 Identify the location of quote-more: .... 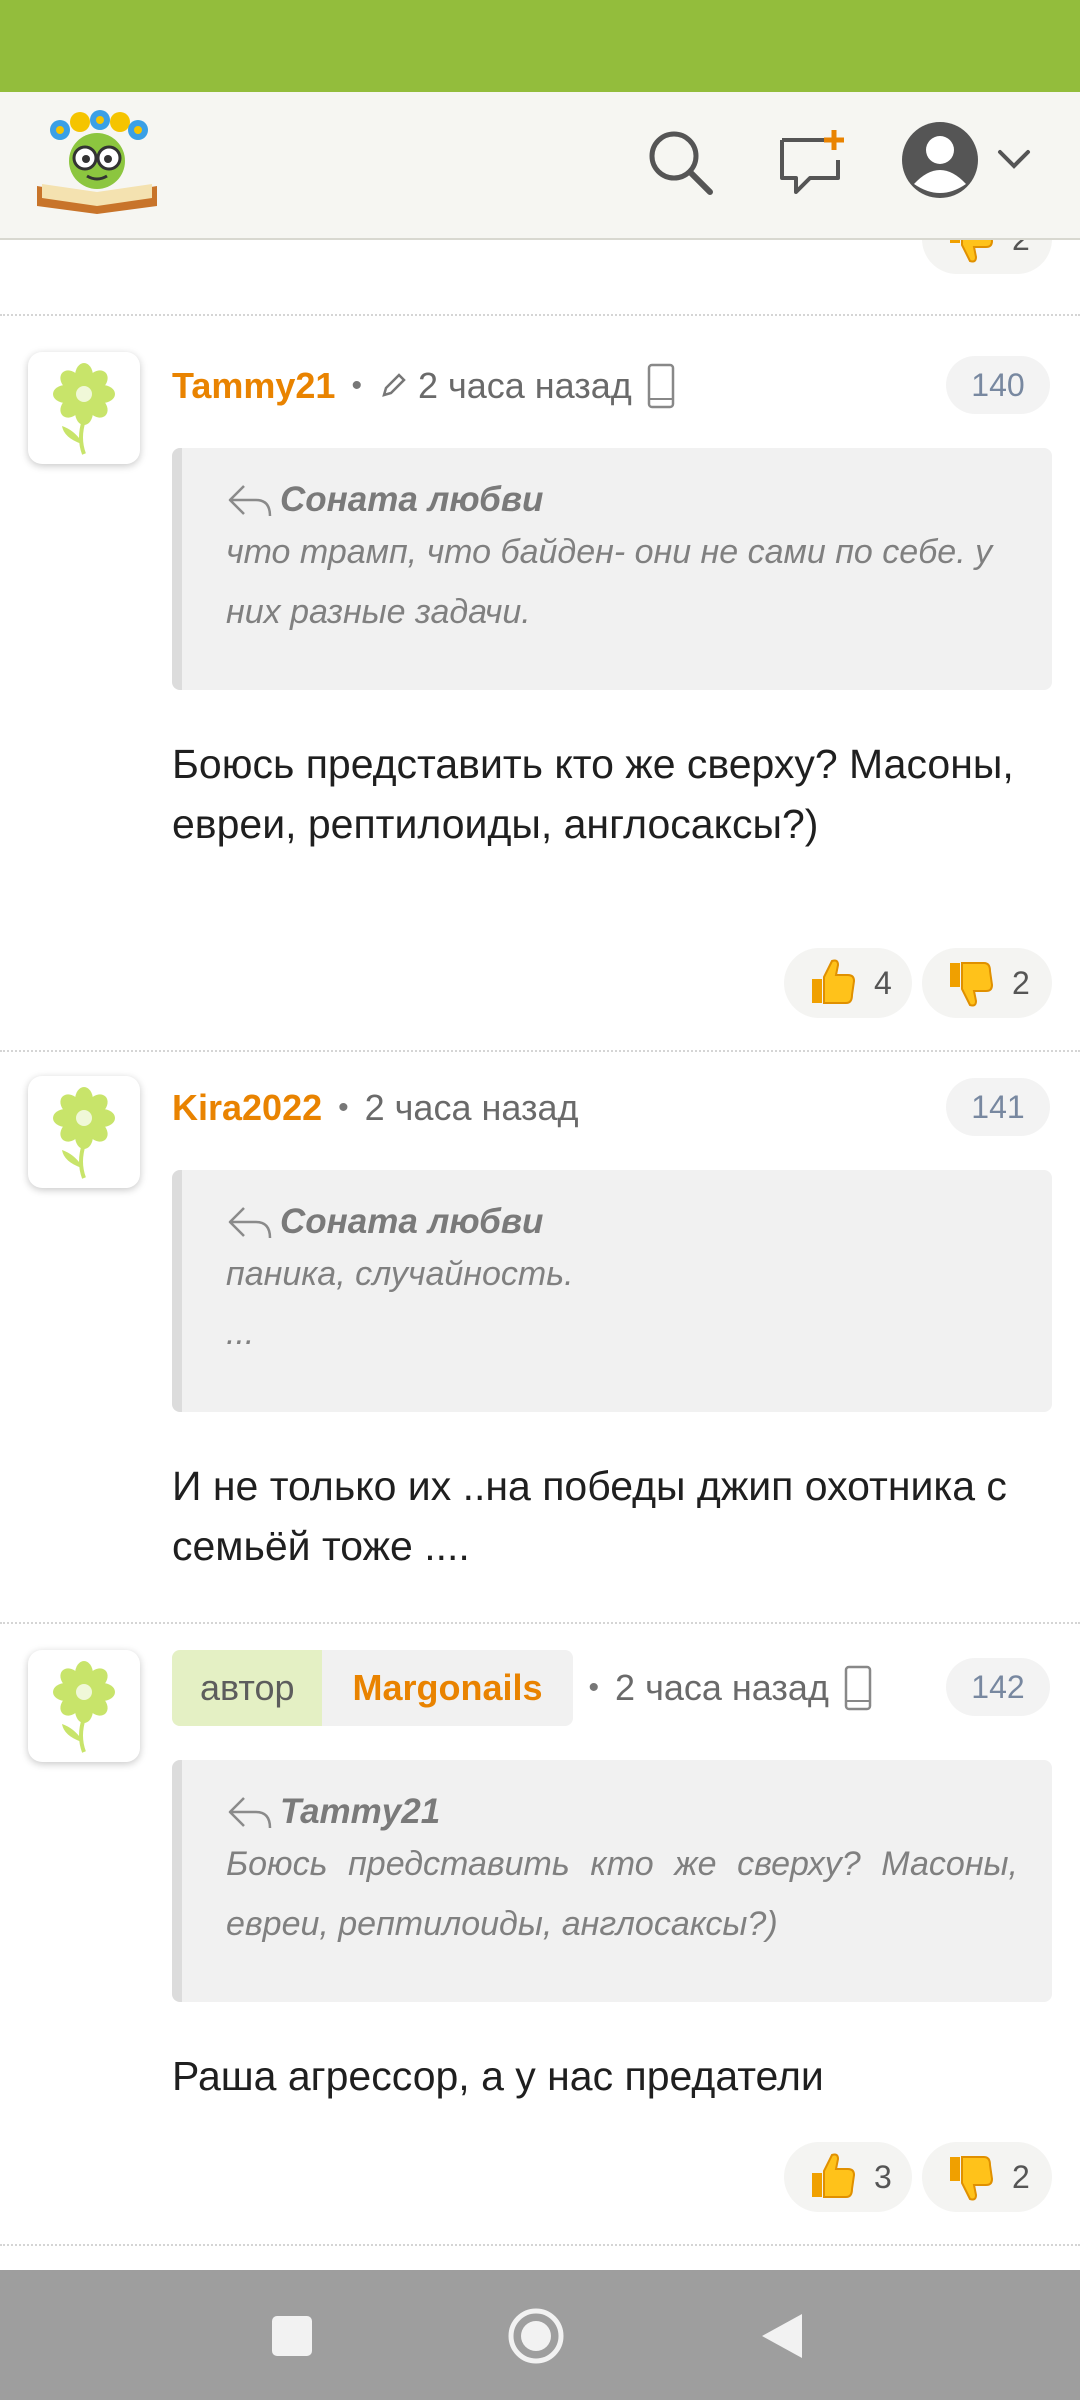
(622, 1333).